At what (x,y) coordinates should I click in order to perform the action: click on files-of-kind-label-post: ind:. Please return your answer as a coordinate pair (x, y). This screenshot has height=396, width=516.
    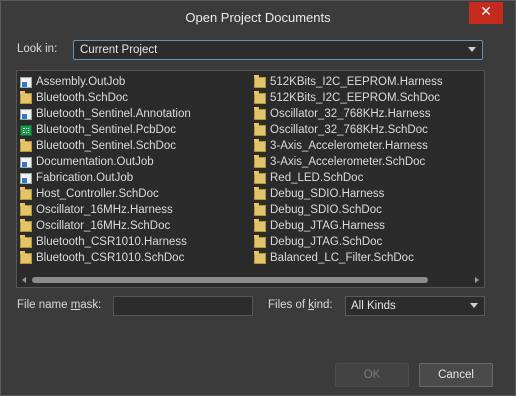
    Looking at the image, I should click on (323, 305).